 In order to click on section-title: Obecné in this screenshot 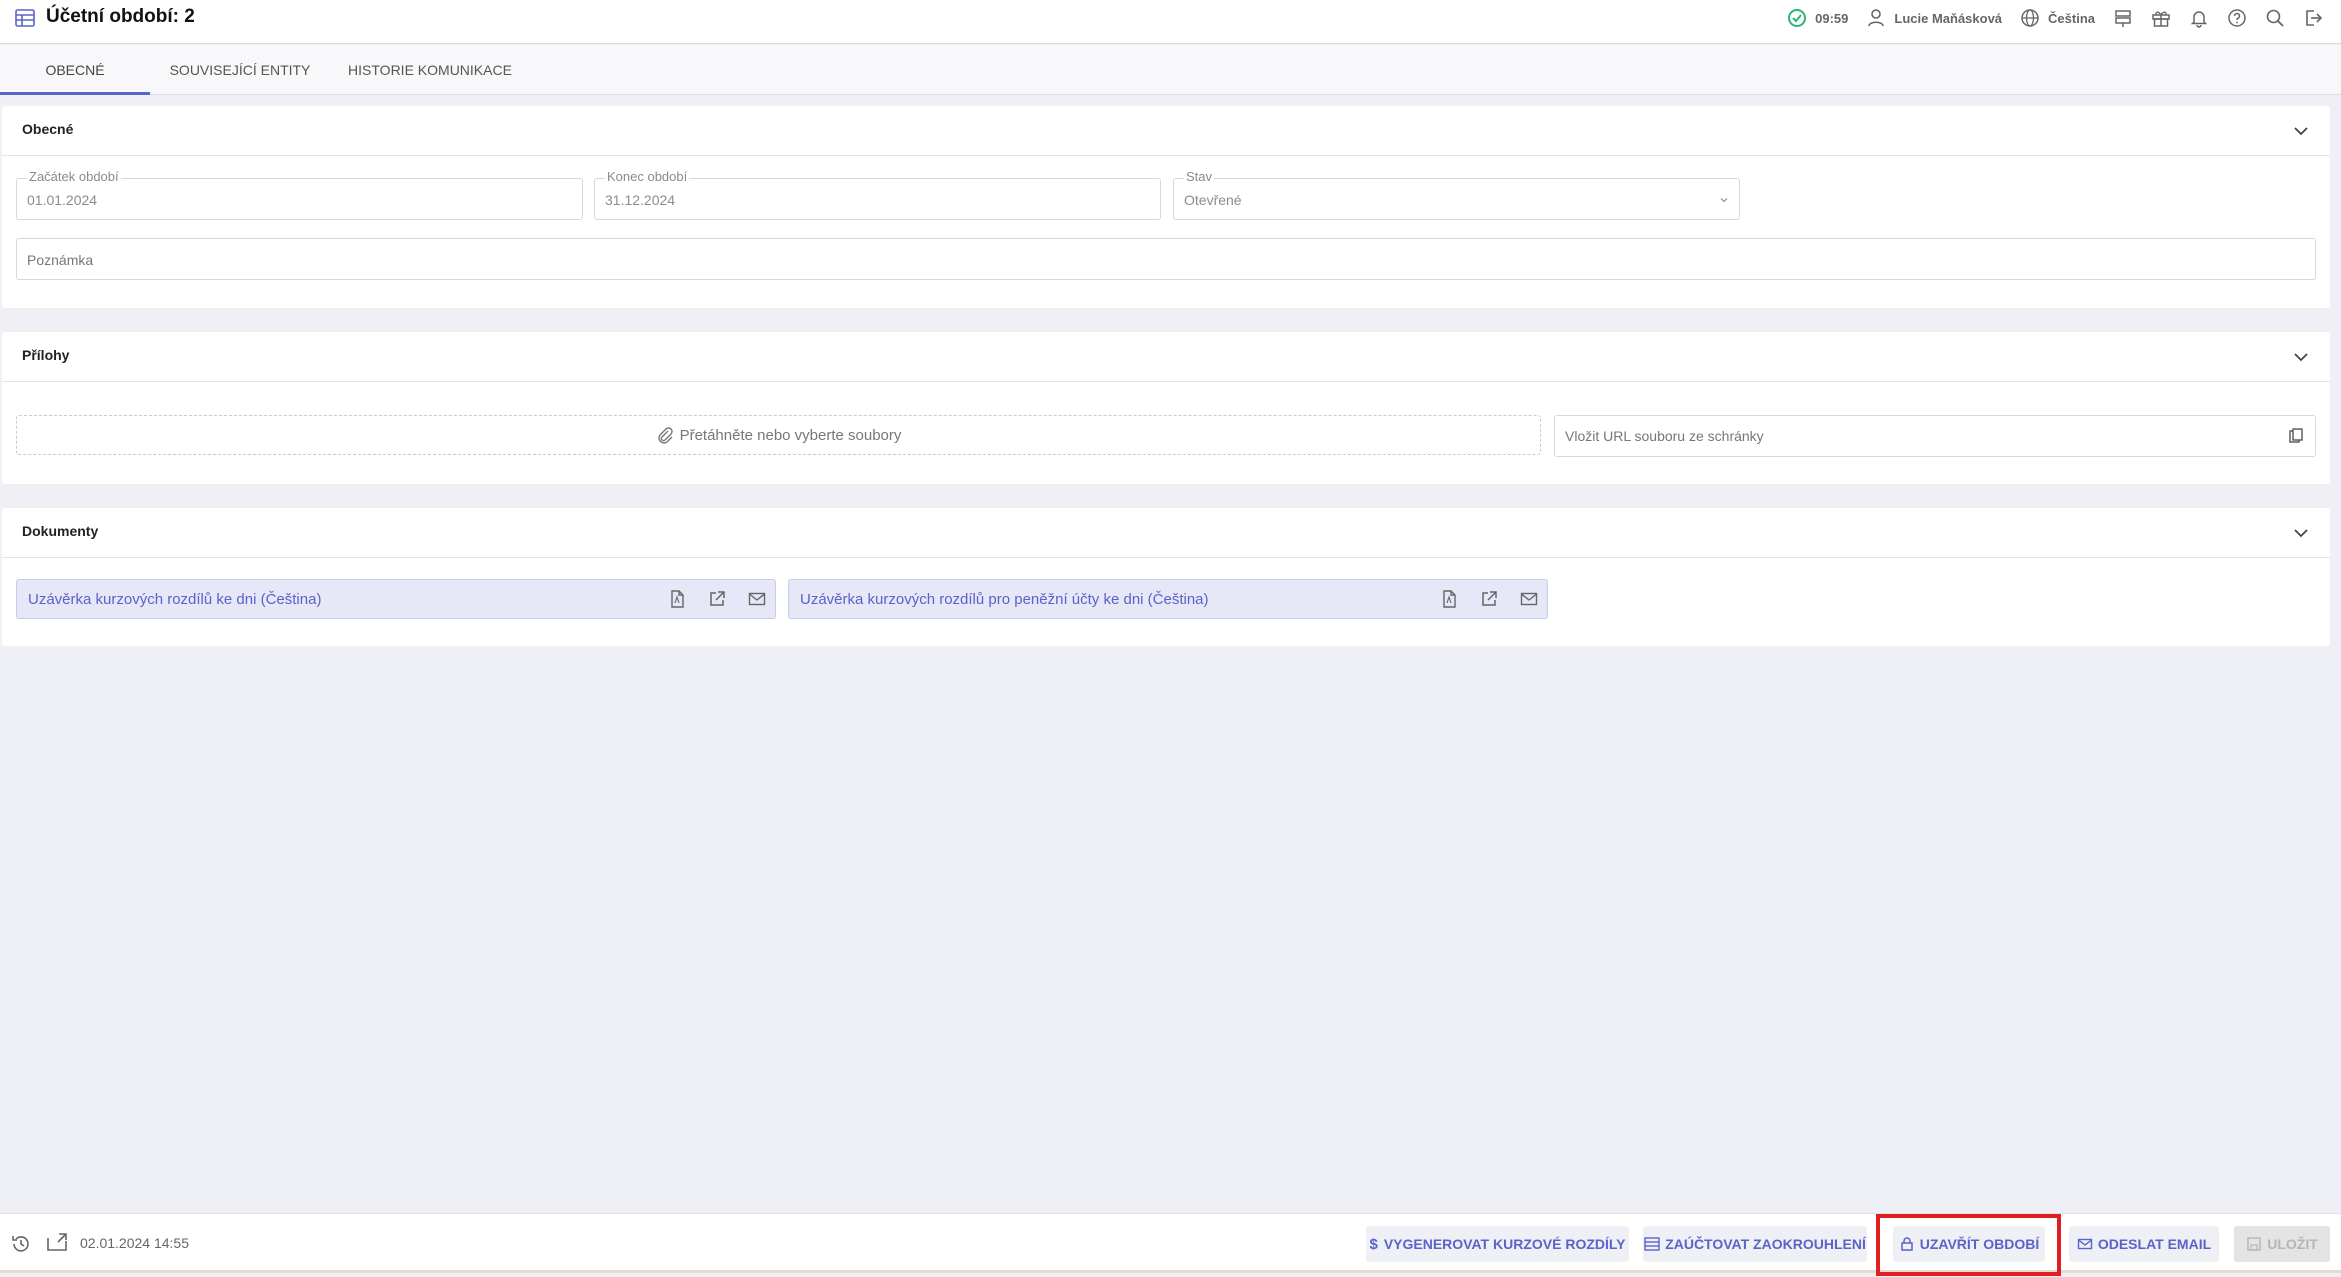, I will do `click(48, 129)`.